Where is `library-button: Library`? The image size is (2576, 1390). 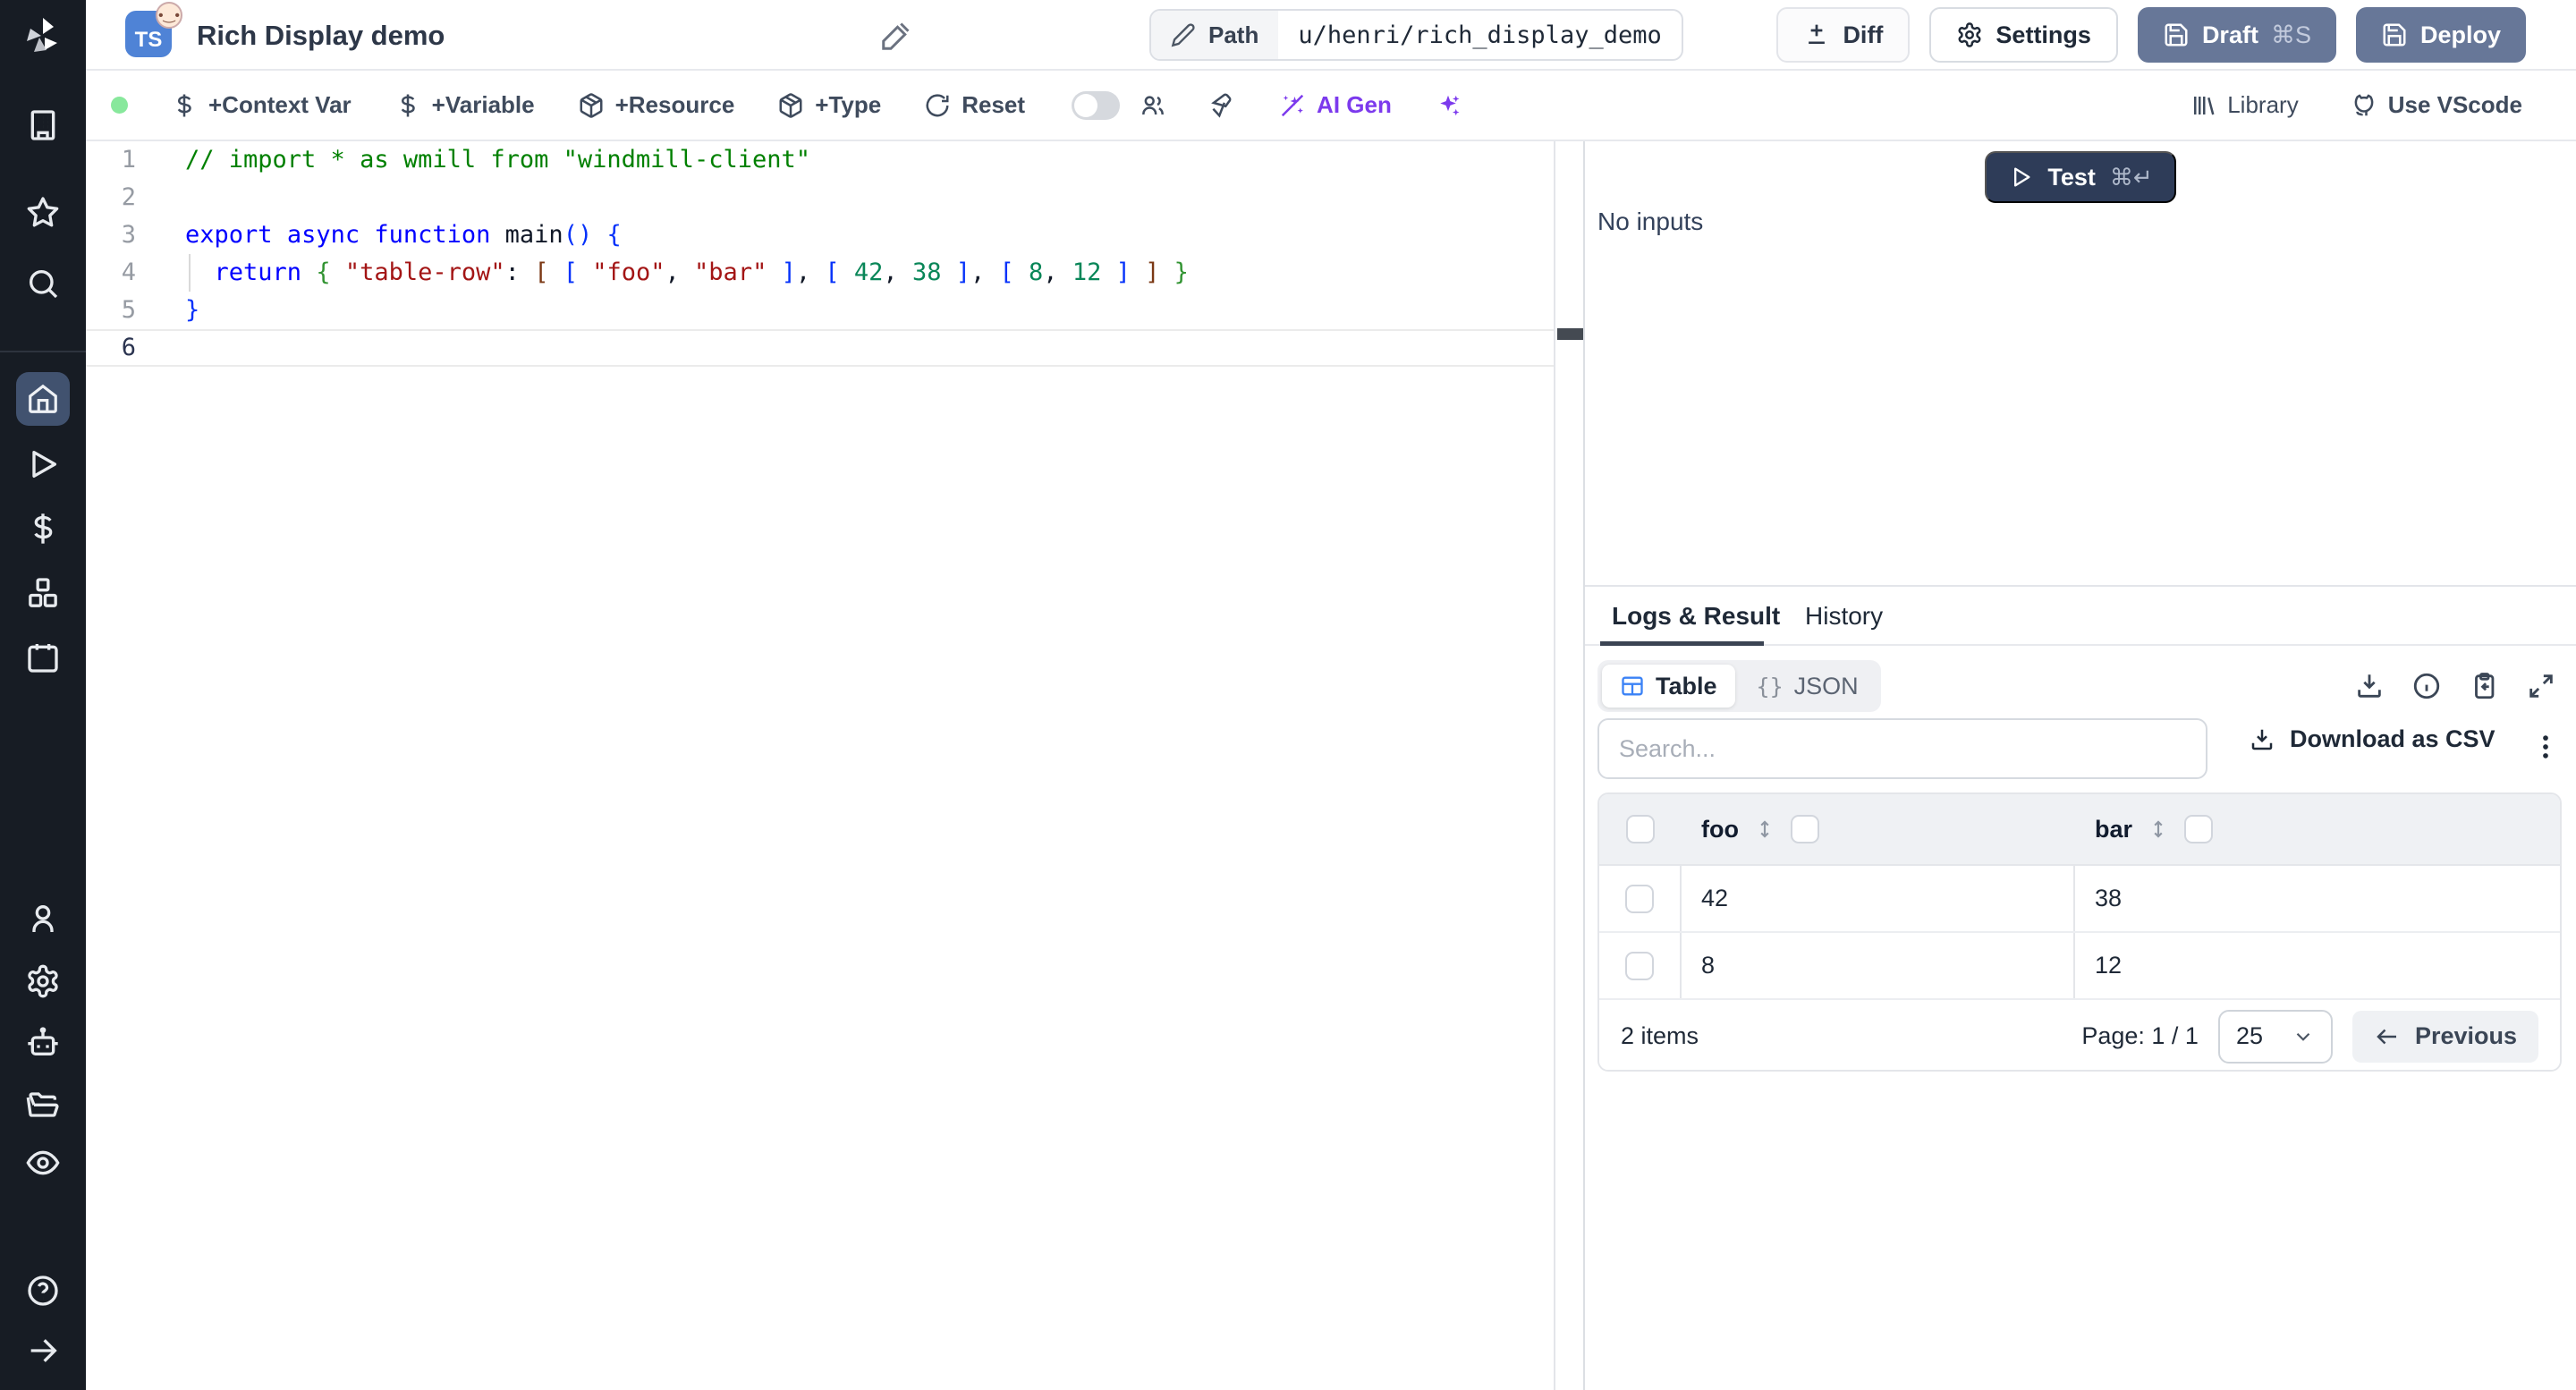 library-button: Library is located at coordinates (2244, 105).